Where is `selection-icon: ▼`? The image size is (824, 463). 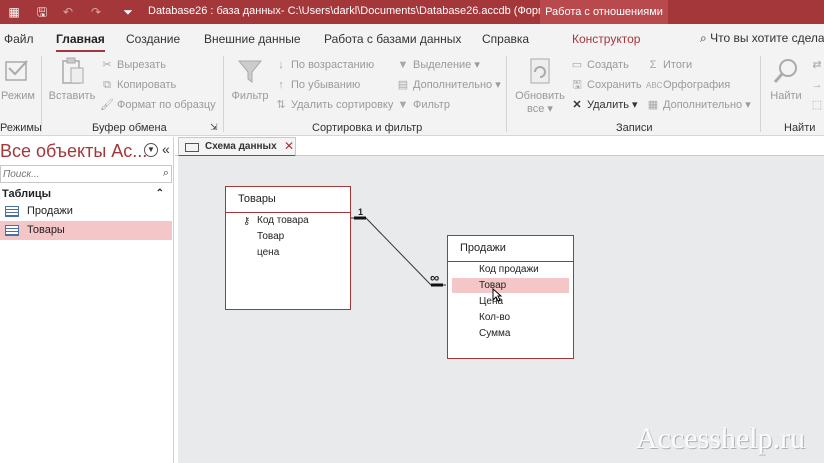
selection-icon: ▼ is located at coordinates (403, 65).